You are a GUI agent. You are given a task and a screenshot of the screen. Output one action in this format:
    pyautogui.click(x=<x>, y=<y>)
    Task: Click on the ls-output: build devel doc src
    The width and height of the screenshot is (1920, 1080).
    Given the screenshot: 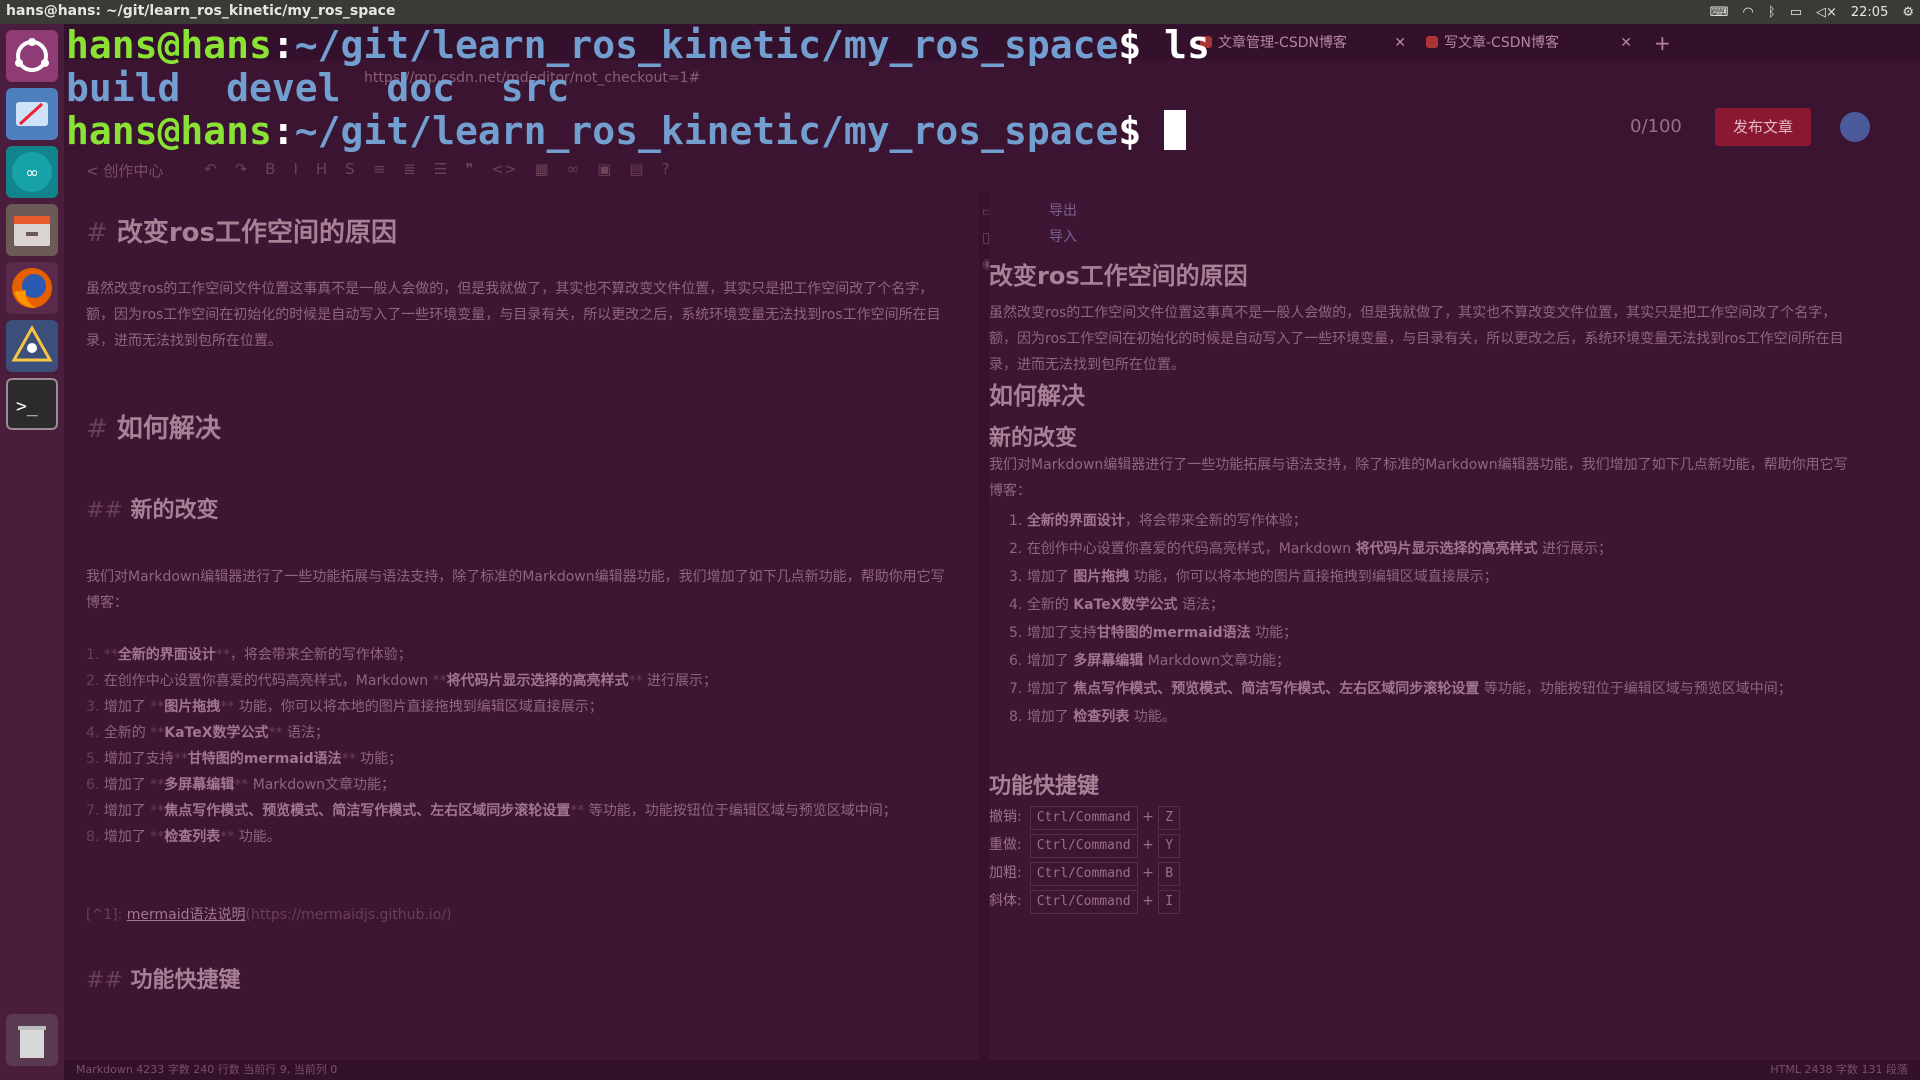 What is the action you would take?
    pyautogui.click(x=317, y=88)
    